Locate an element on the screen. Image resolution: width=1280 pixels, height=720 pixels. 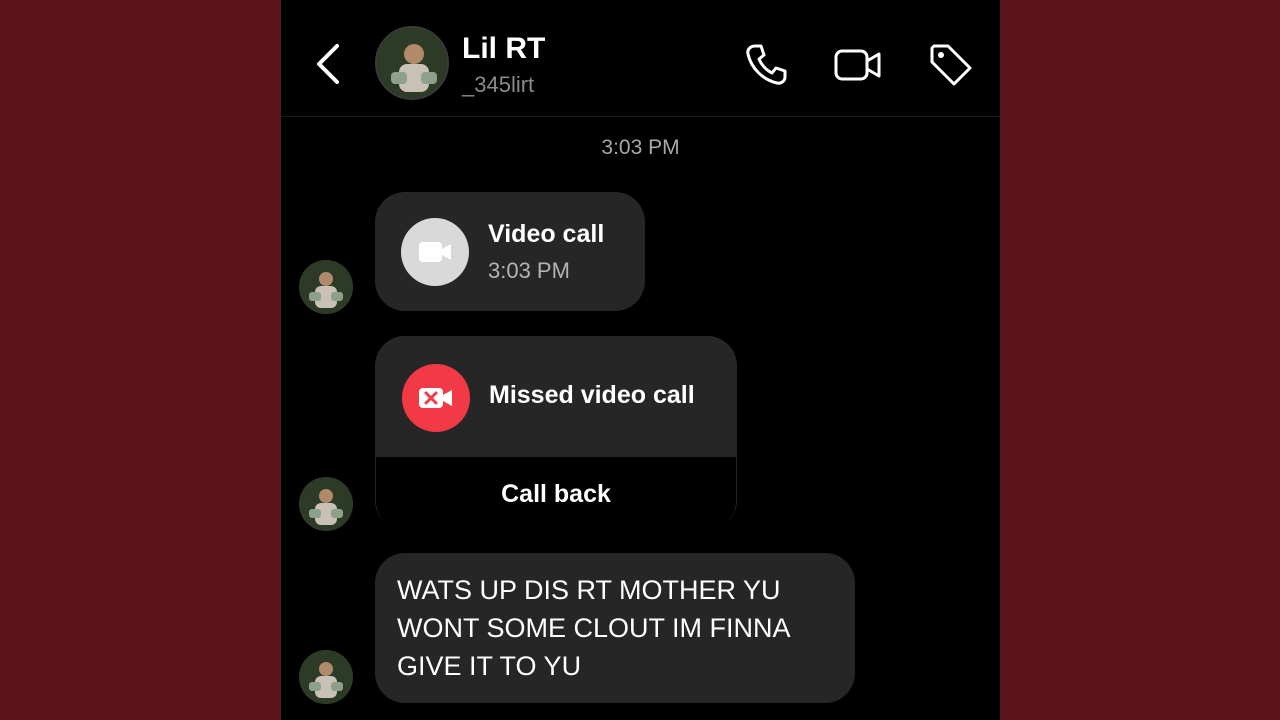
contact-handle: _345lirt is located at coordinates (498, 84).